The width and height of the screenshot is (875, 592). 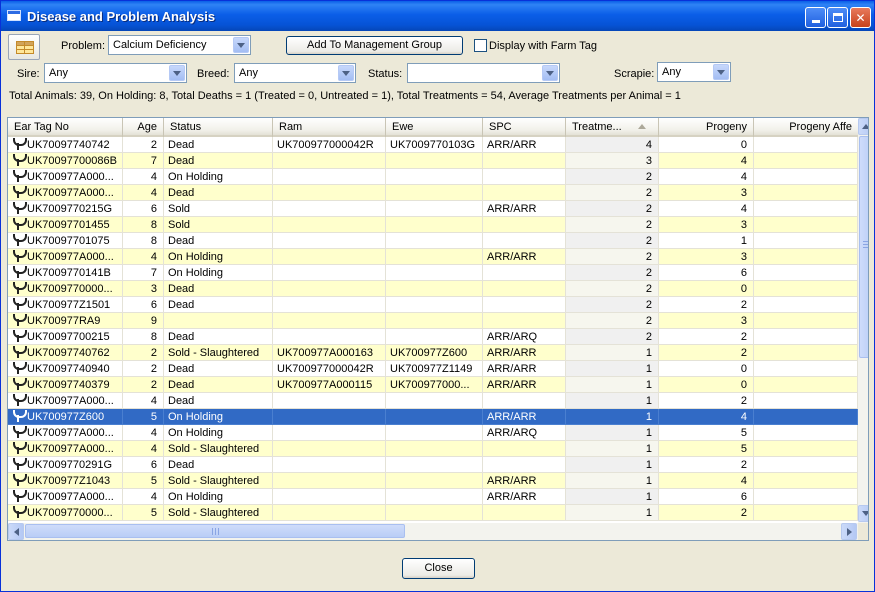 What do you see at coordinates (115, 73) in the screenshot?
I see `sire-select: Any` at bounding box center [115, 73].